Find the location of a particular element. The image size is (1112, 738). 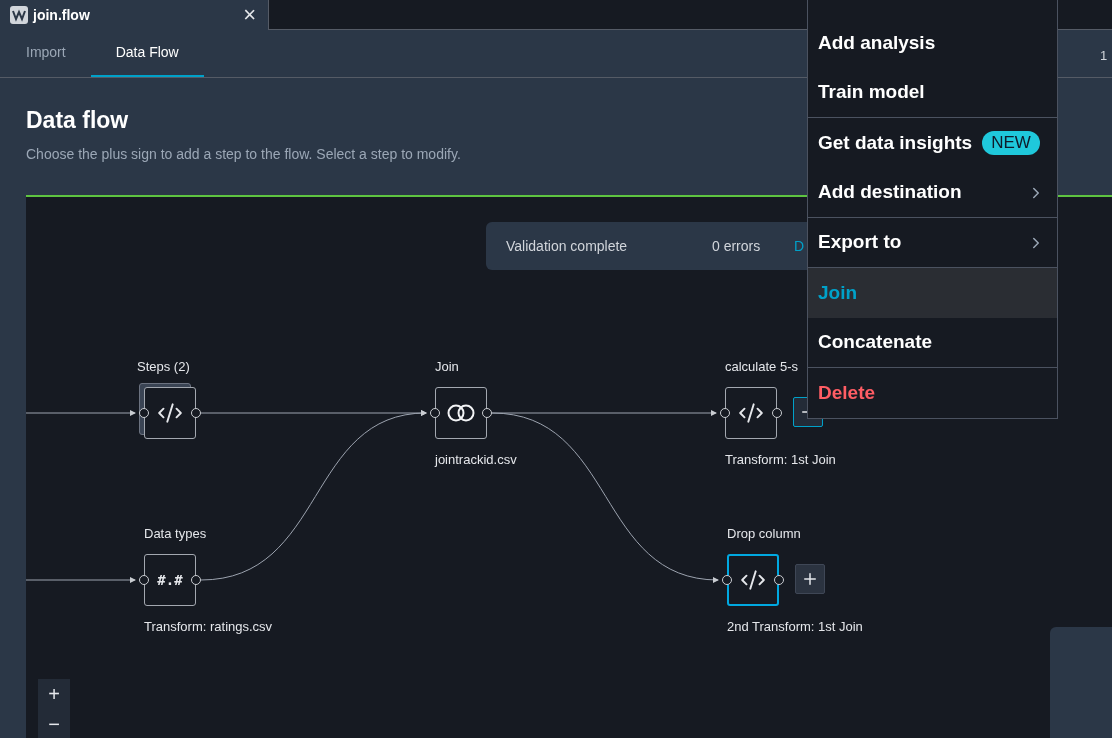

number-format-icon: #.# is located at coordinates (170, 580).